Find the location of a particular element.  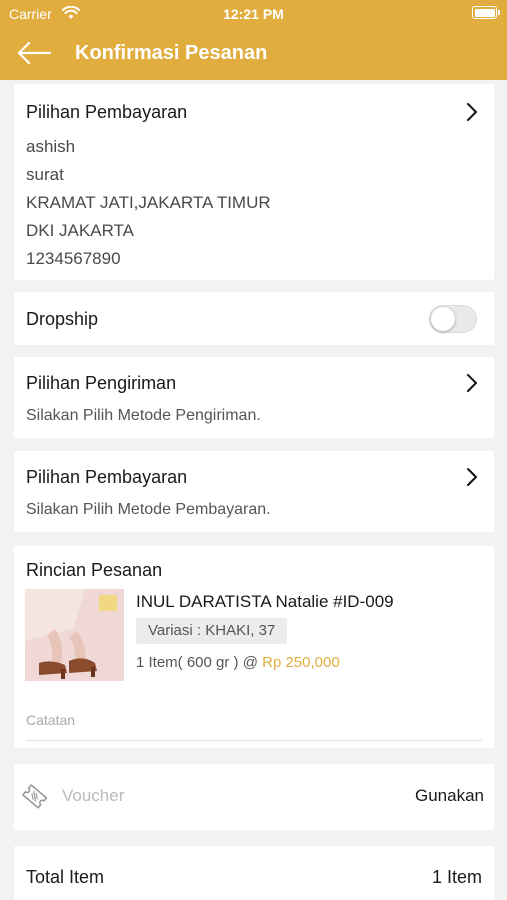

product-price: Rp 250,000 is located at coordinates (301, 662).